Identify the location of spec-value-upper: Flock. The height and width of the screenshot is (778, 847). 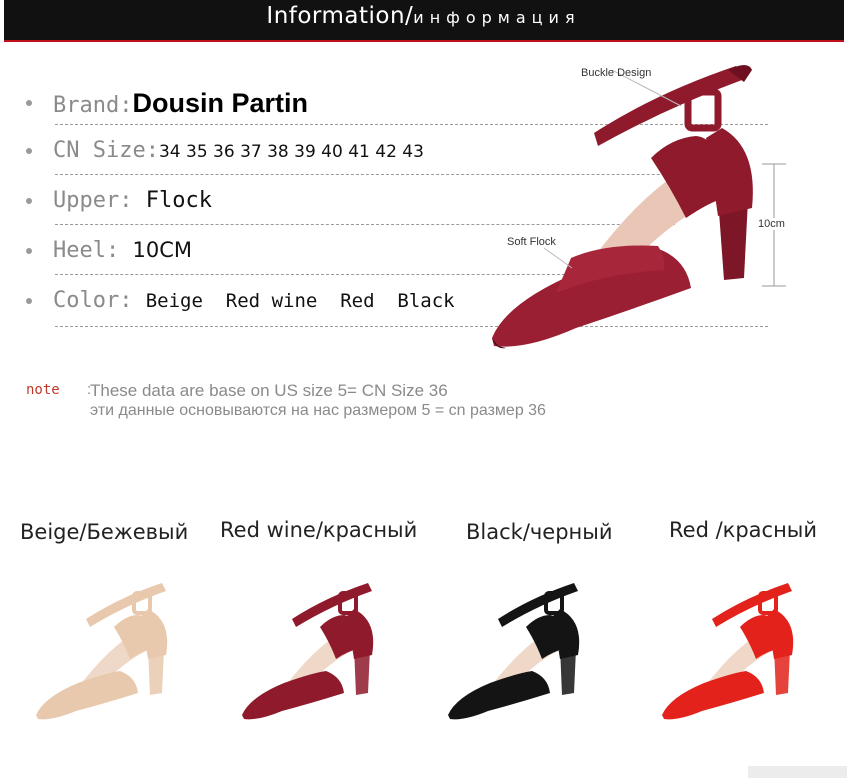
(178, 200).